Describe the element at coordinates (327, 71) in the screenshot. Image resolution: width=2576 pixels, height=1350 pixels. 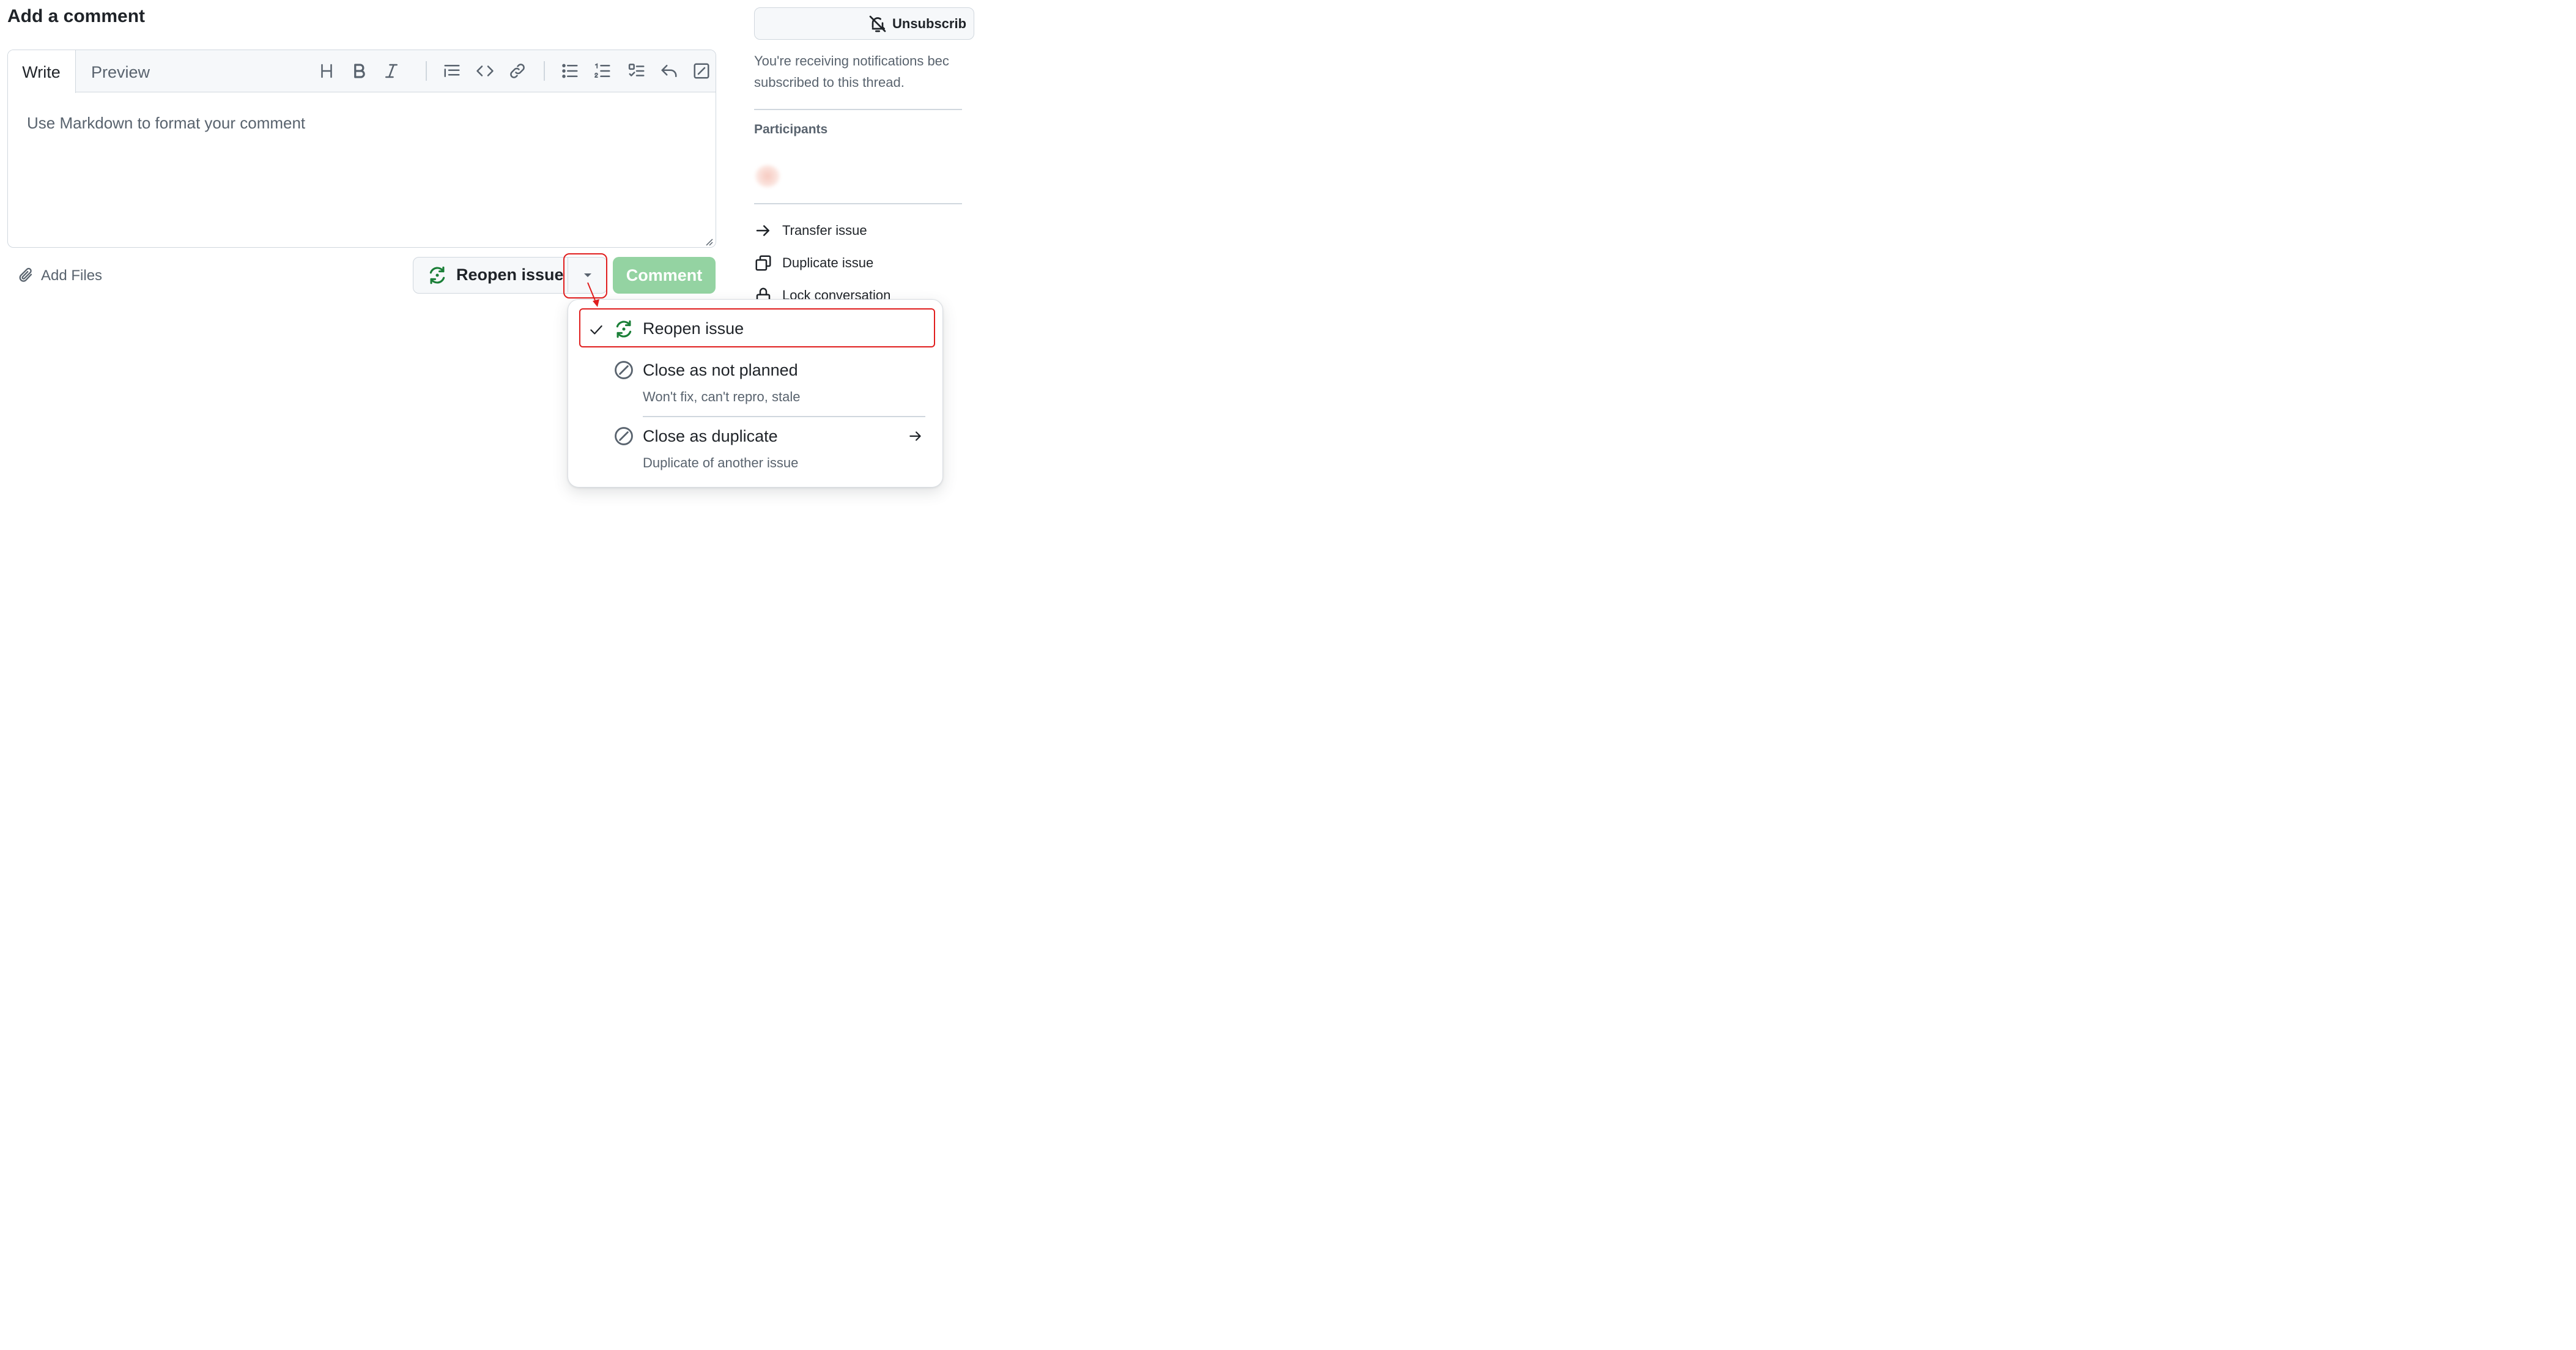
I see `heading-icon` at that location.